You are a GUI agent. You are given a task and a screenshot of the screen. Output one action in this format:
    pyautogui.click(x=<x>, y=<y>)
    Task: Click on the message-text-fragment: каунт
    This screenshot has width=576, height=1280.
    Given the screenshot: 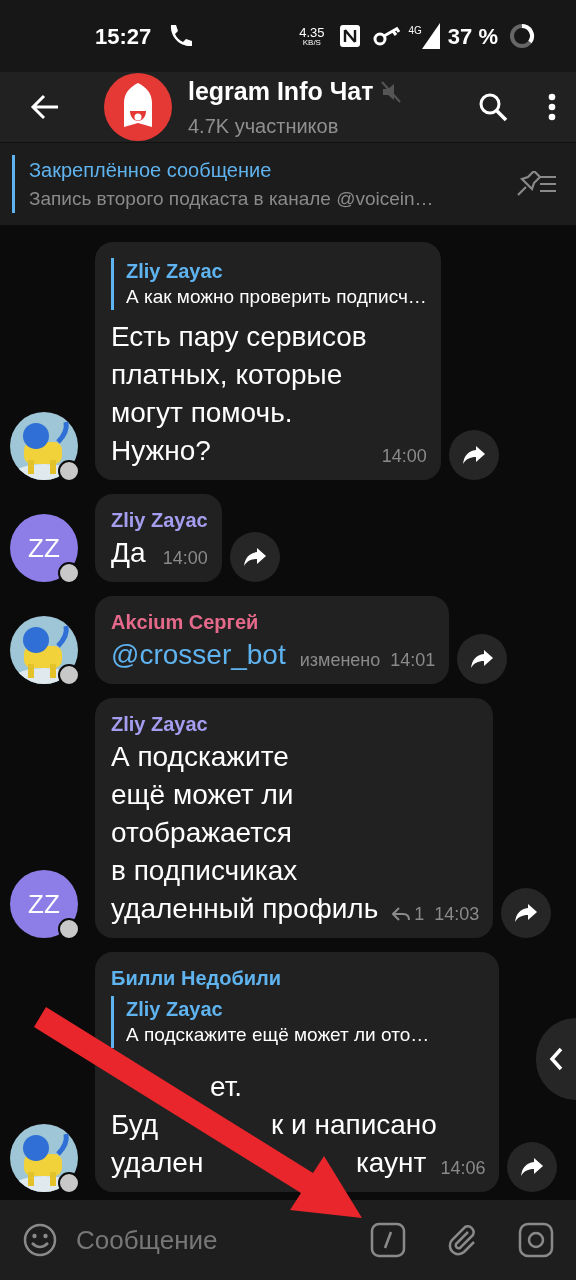 What is the action you would take?
    pyautogui.click(x=391, y=1163)
    